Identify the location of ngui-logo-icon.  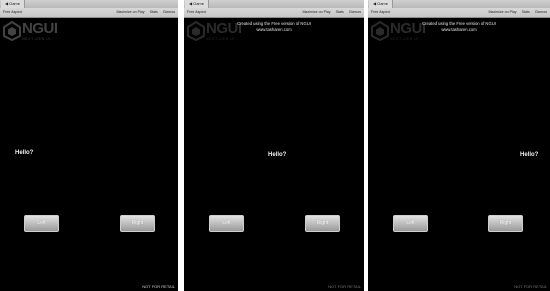
(12, 31).